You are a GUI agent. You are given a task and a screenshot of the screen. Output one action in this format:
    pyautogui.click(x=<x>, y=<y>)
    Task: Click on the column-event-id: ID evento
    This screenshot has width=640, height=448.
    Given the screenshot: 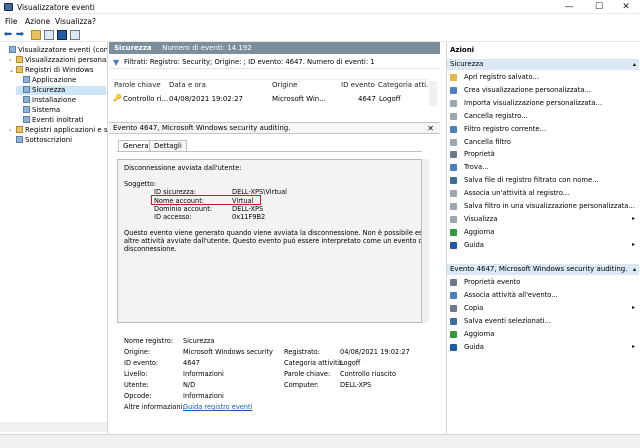 What is the action you would take?
    pyautogui.click(x=358, y=86)
    